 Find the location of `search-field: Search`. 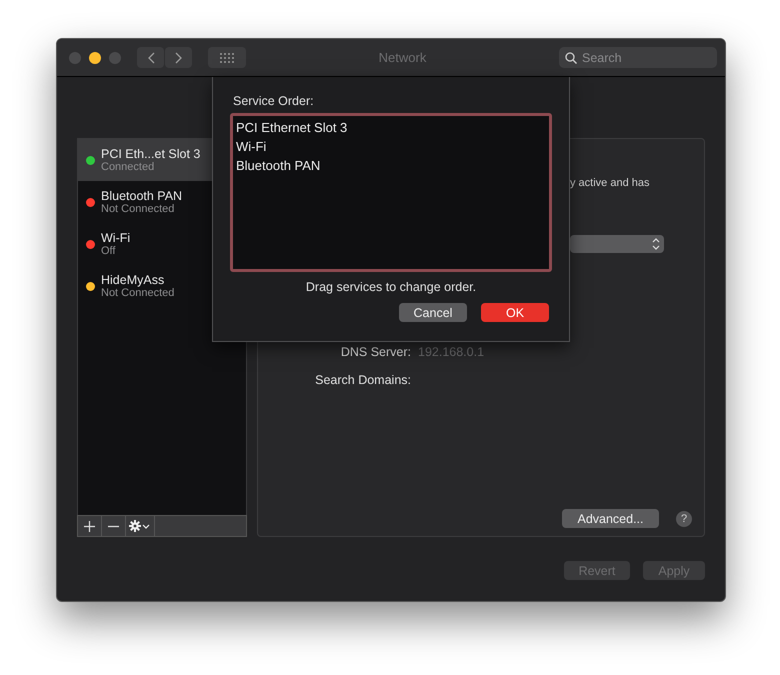

search-field: Search is located at coordinates (646, 57).